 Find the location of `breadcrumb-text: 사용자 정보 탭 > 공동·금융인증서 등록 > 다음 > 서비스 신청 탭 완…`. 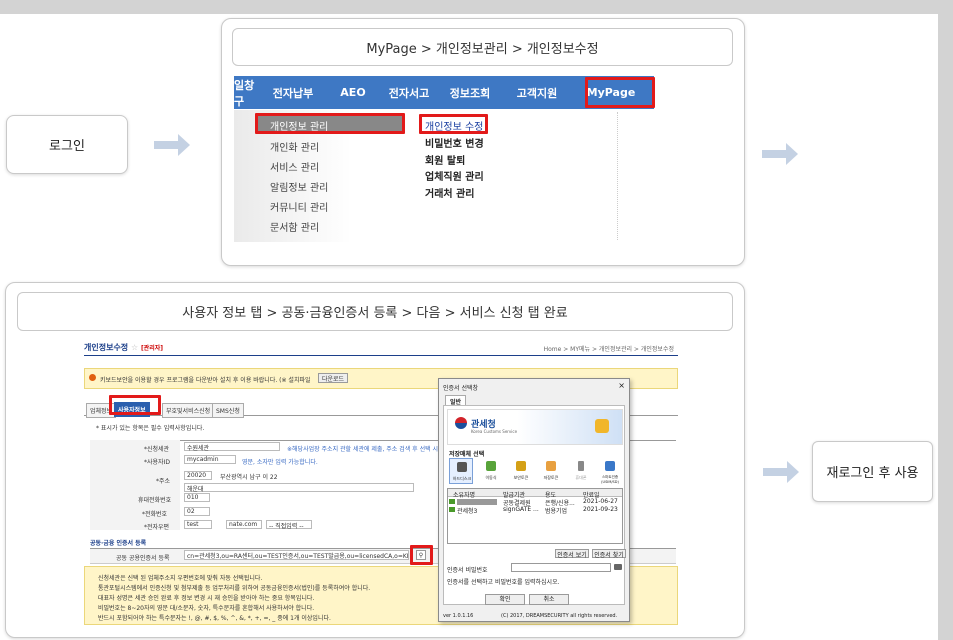

breadcrumb-text: 사용자 정보 탭 > 공동·금융인증서 등록 > 다음 > 서비스 신청 탭 완… is located at coordinates (375, 313).